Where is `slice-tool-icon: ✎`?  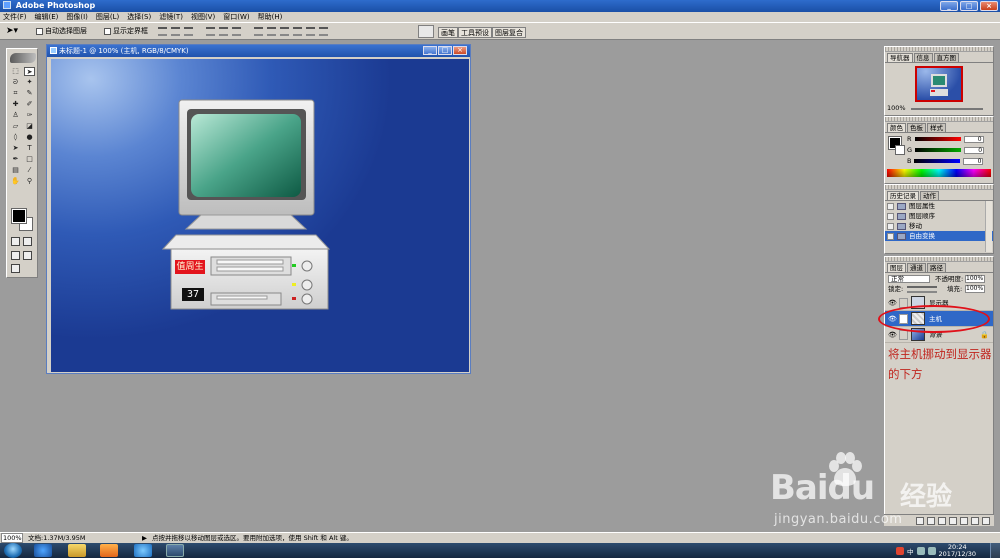
slice-tool-icon: ✎ is located at coordinates (29, 93).